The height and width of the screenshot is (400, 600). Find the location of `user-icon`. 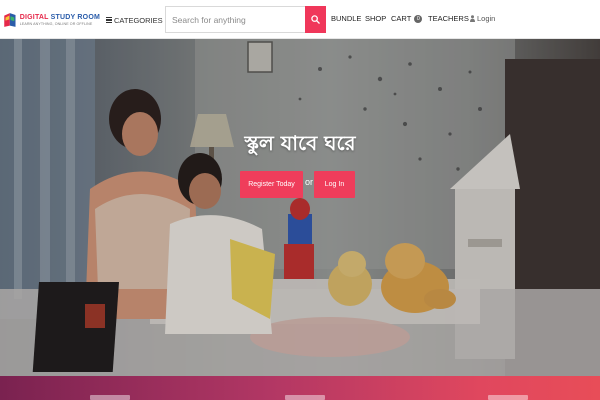

user-icon is located at coordinates (472, 18).